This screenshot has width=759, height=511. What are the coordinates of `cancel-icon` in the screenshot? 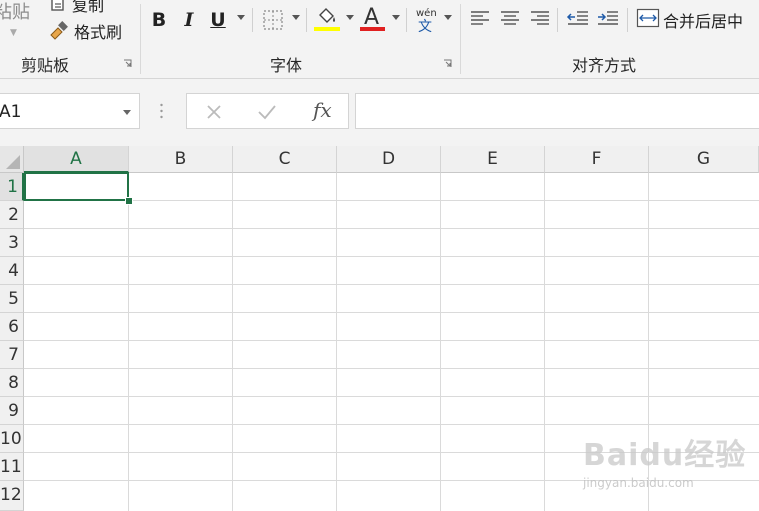 It's located at (214, 112).